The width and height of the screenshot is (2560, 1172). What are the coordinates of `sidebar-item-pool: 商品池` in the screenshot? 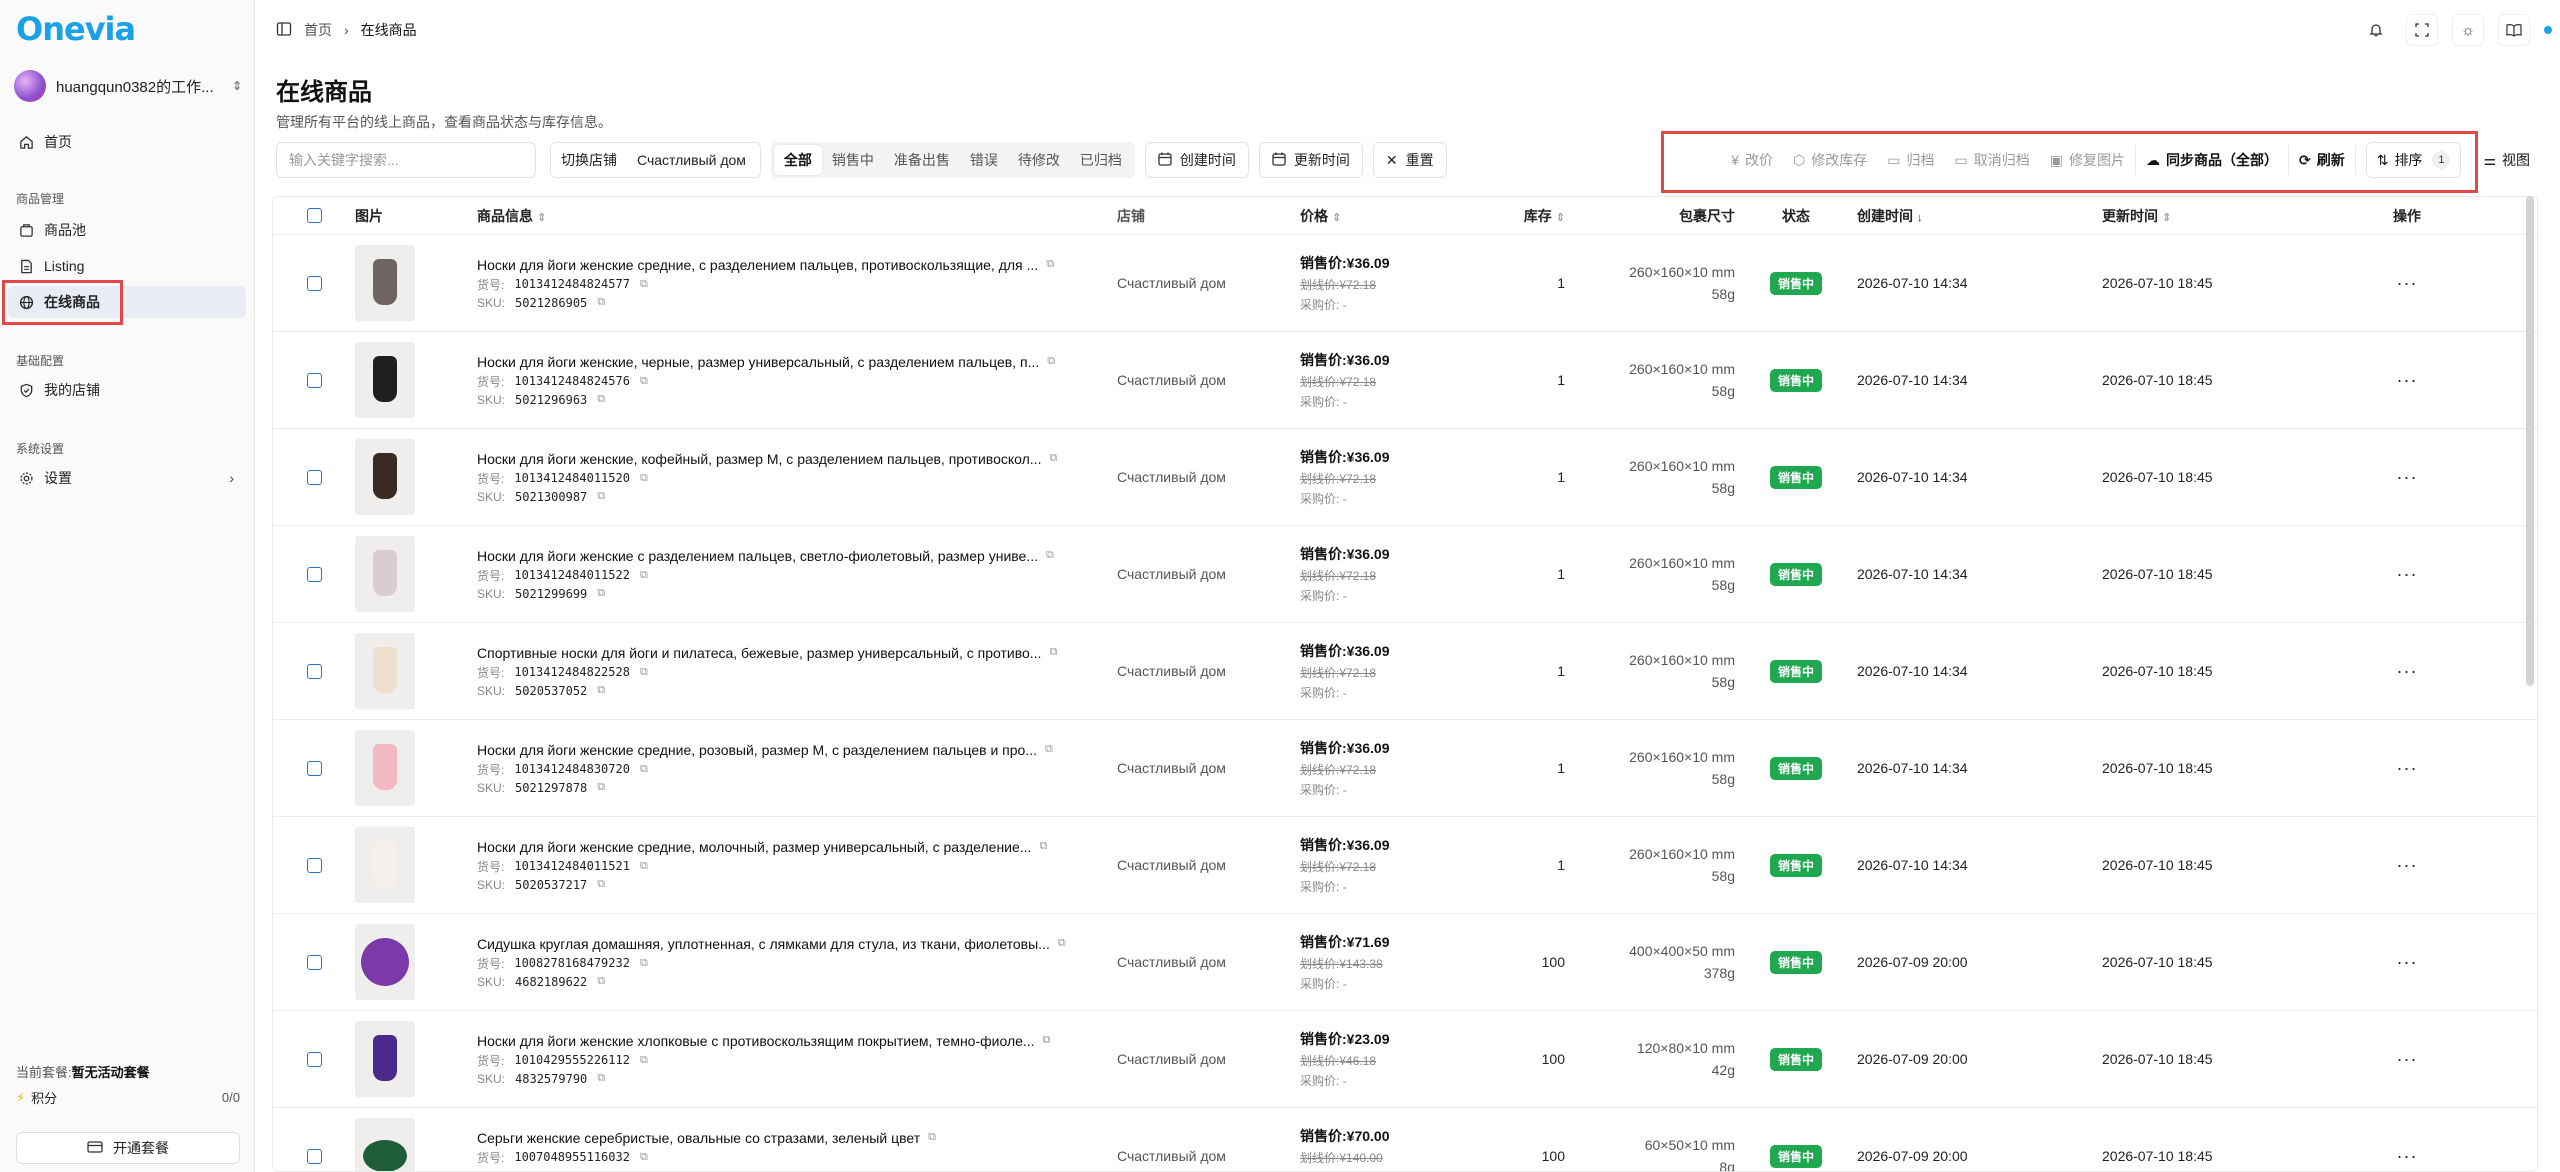 It's located at (127, 230).